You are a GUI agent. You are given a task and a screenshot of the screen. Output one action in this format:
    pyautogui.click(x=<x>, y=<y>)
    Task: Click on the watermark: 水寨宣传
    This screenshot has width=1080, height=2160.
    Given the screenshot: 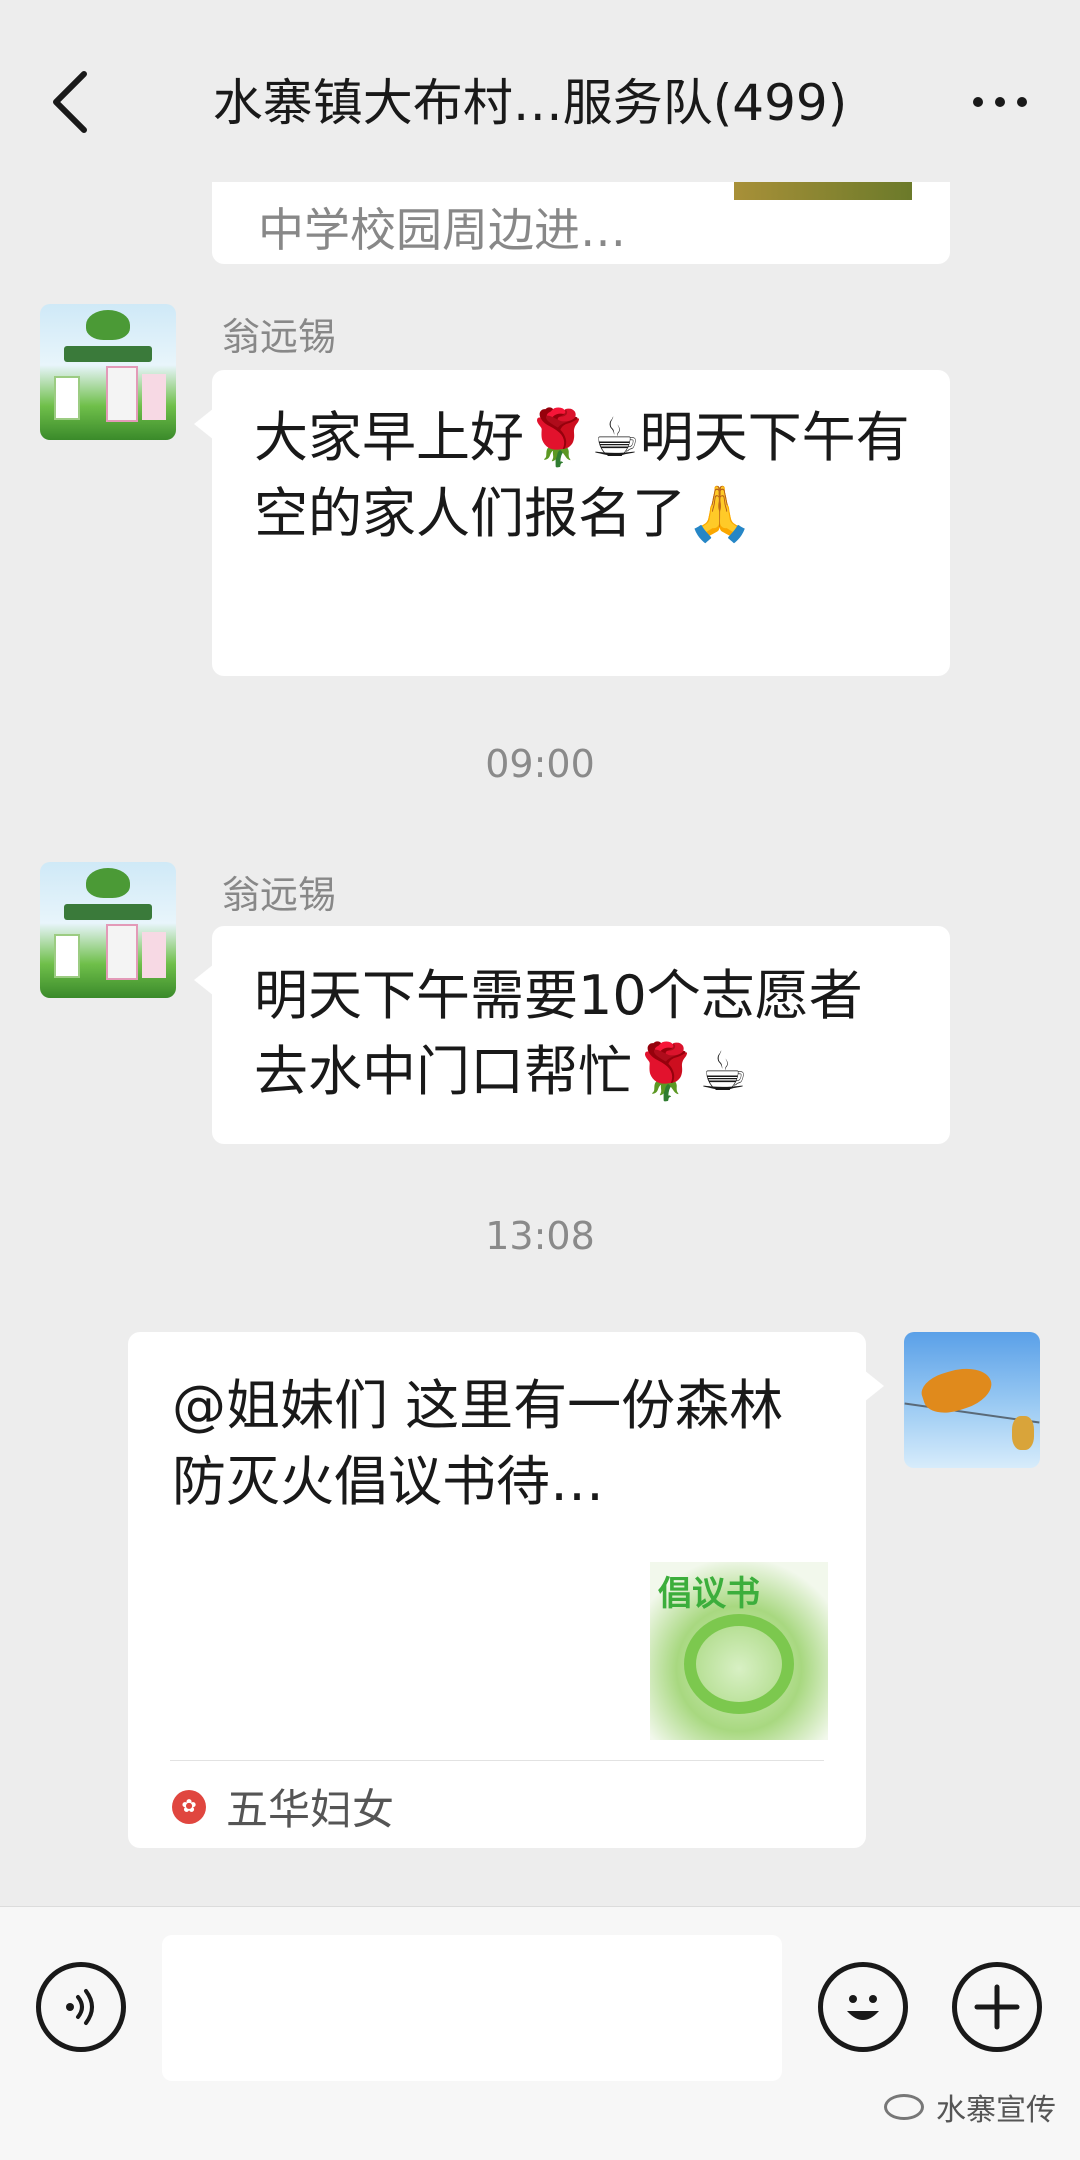 What is the action you would take?
    pyautogui.click(x=970, y=2107)
    